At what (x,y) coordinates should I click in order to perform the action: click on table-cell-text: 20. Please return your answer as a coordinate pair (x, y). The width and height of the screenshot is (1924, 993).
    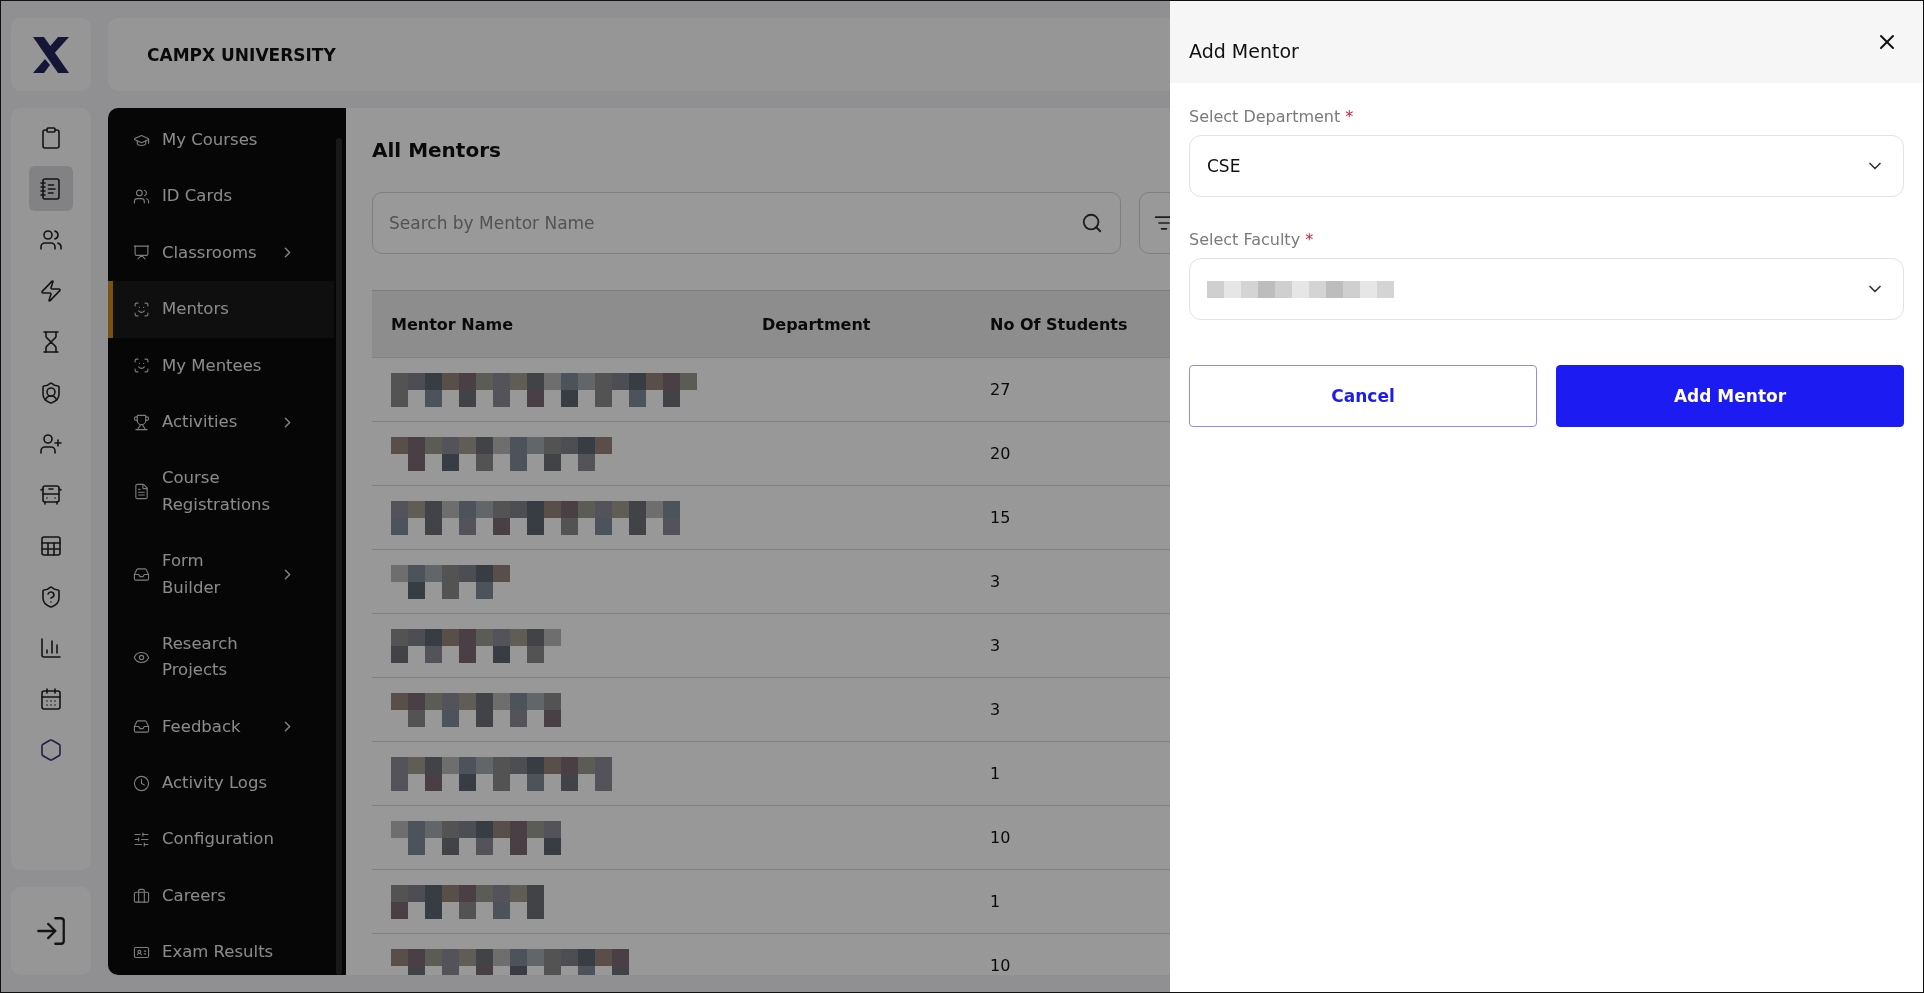
    Looking at the image, I should click on (1000, 453).